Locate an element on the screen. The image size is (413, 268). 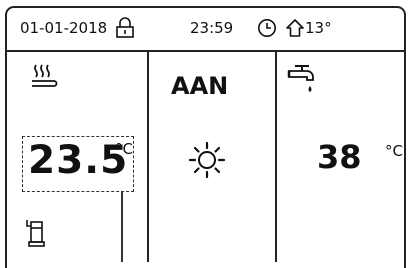
heating-temperature-unit: °C is located at coordinates (124, 149).